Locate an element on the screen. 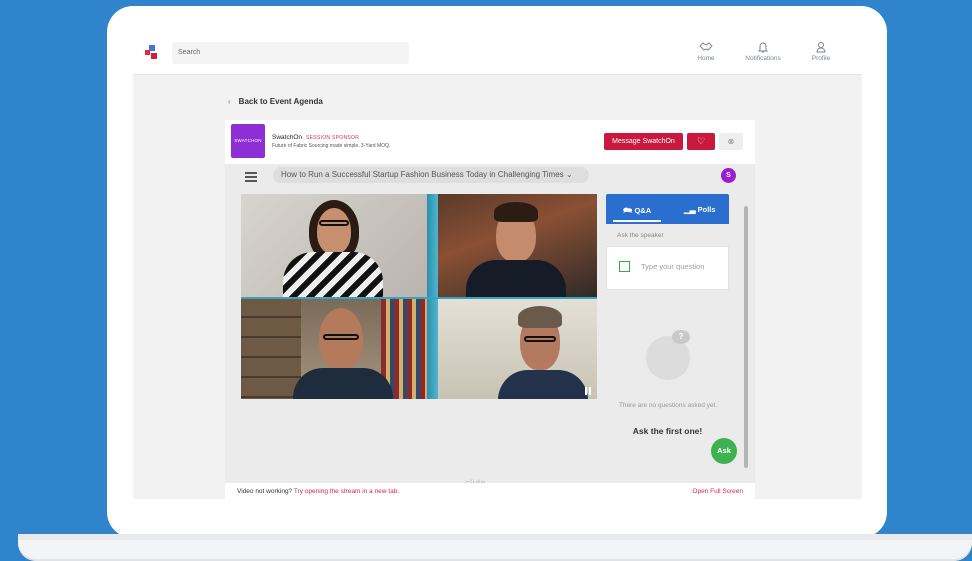 The image size is (972, 561). tile-divider is located at coordinates (419, 298).